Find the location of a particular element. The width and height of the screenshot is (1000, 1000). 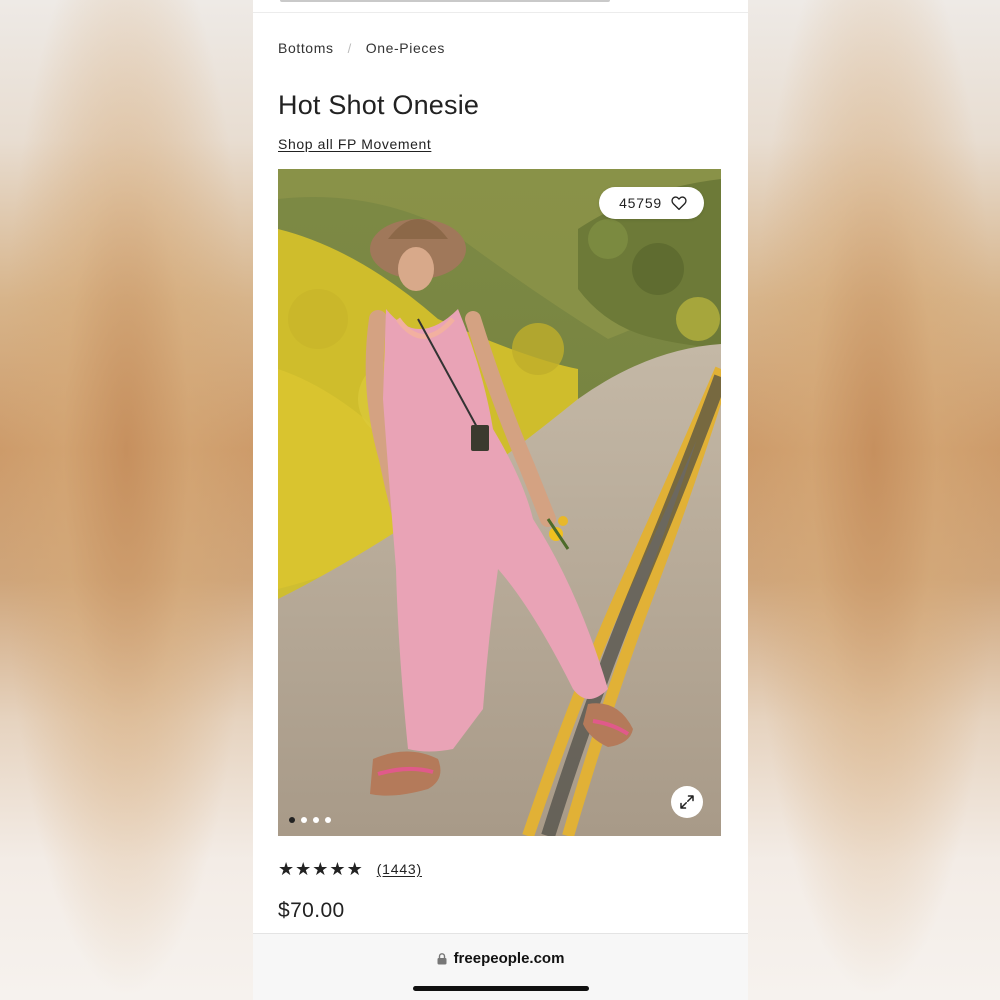

search-bar-edge is located at coordinates (445, 1).